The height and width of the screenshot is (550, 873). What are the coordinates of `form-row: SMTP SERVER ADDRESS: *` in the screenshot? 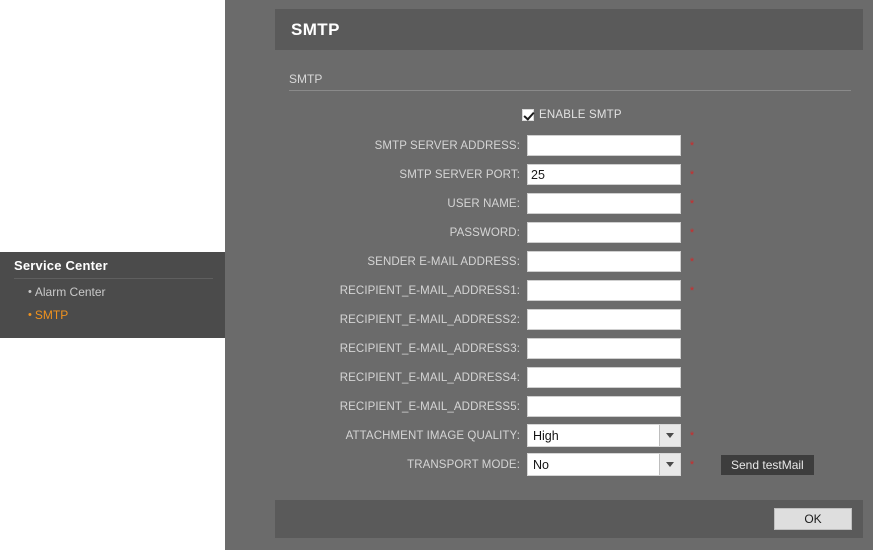 It's located at (569, 145).